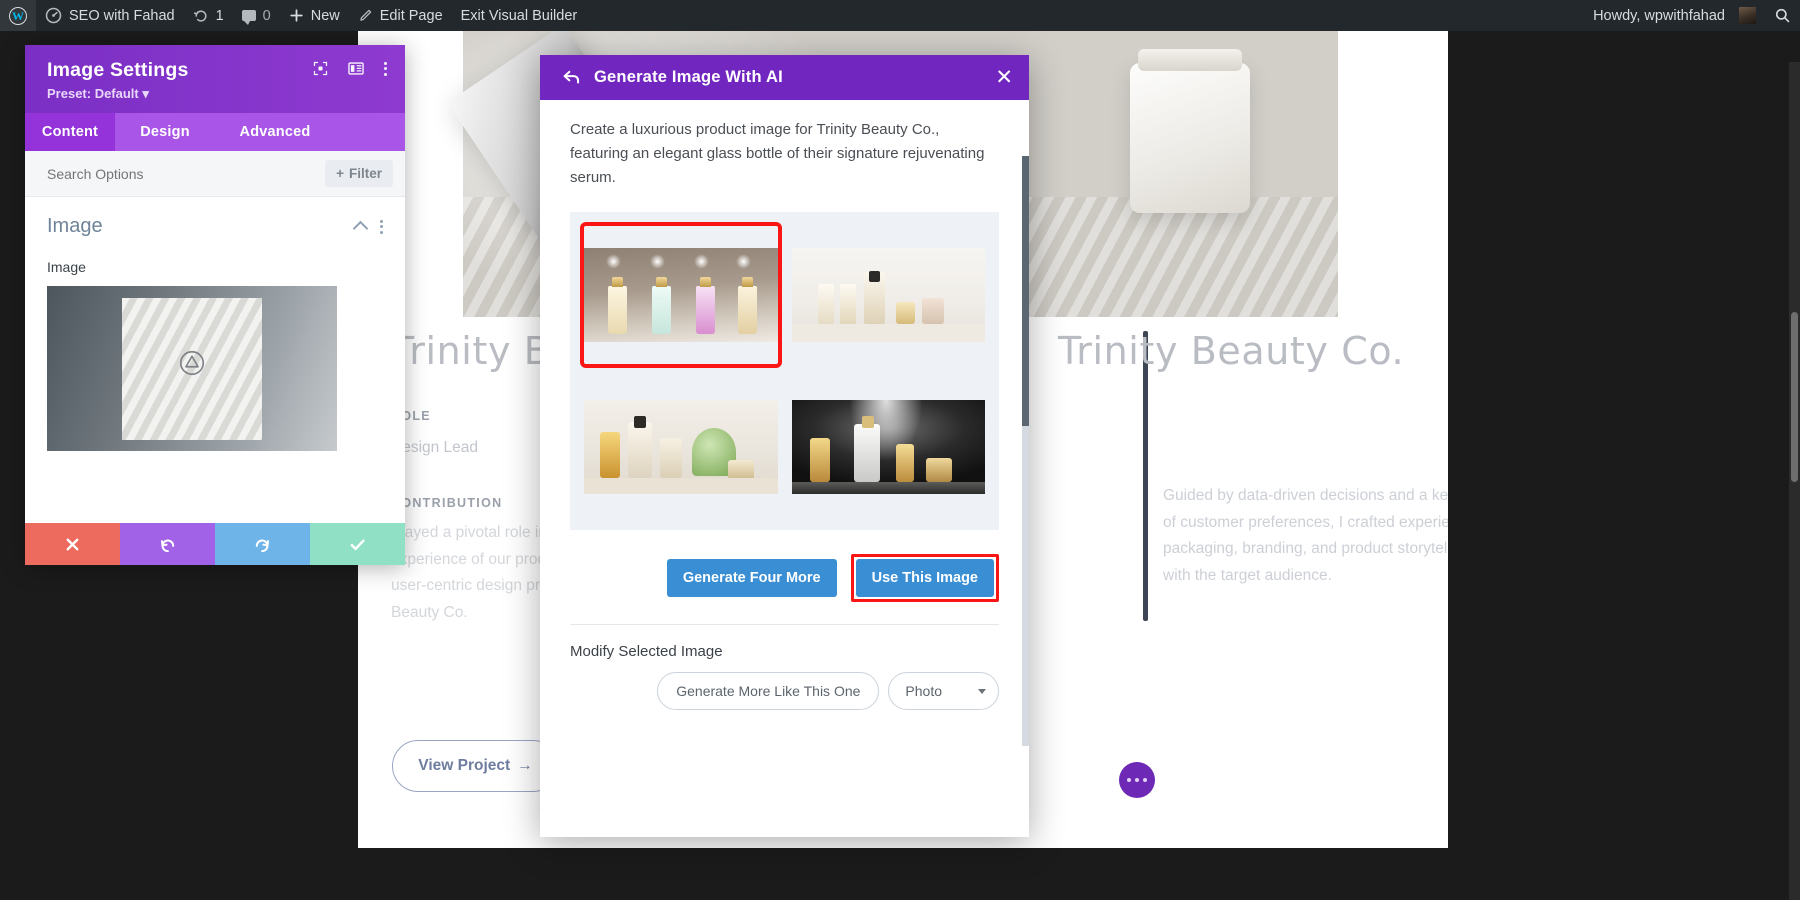 This screenshot has height=900, width=1800. I want to click on undo-icon, so click(167, 545).